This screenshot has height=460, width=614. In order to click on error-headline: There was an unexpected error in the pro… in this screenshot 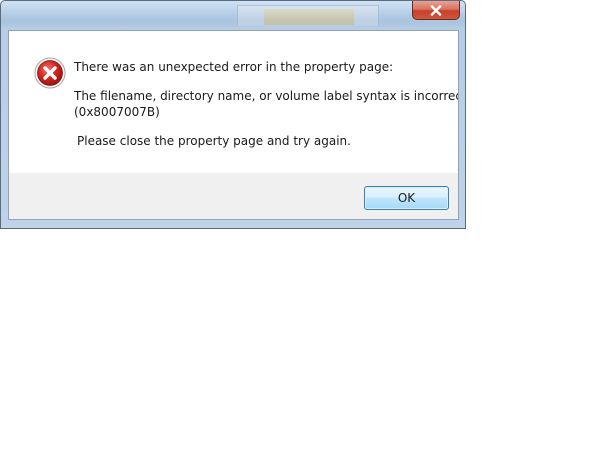, I will do `click(234, 67)`.